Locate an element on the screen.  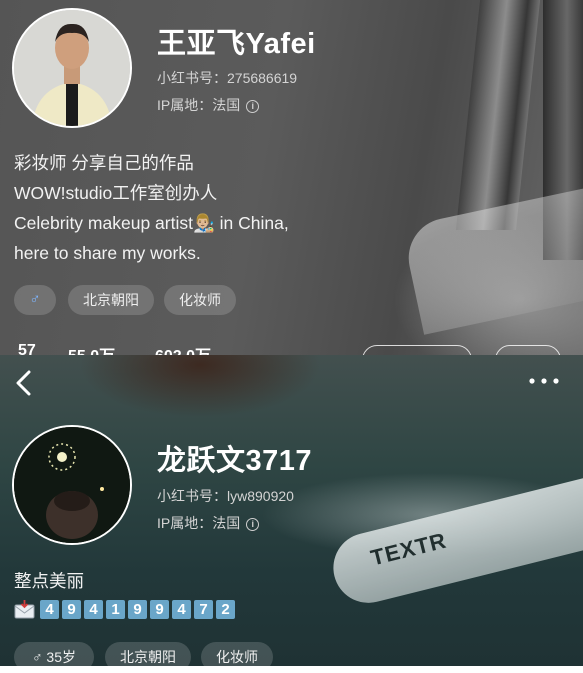
profile-name: 龙跃文3717 is located at coordinates (235, 461).